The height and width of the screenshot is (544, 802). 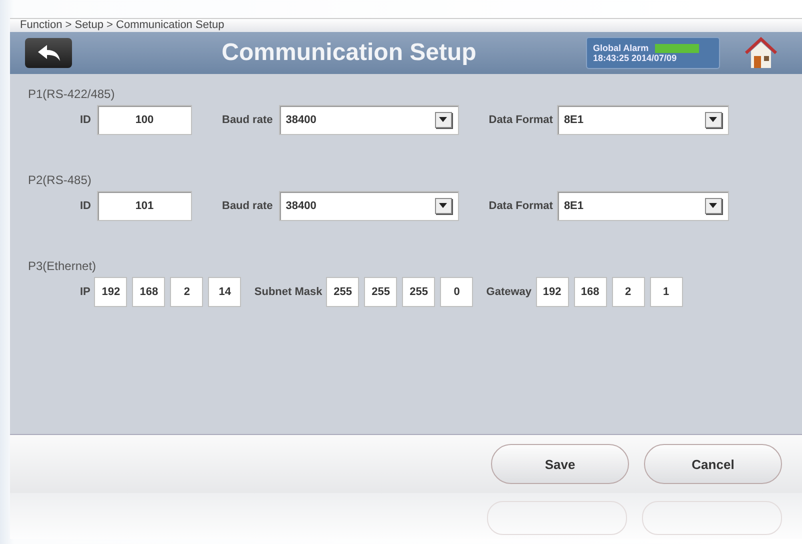 I want to click on id-field: 101, so click(x=144, y=206).